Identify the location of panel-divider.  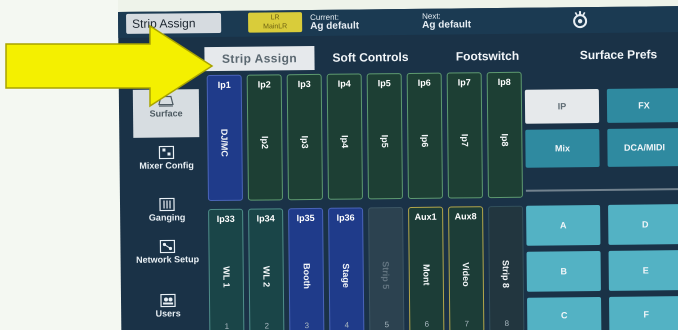
(601, 190).